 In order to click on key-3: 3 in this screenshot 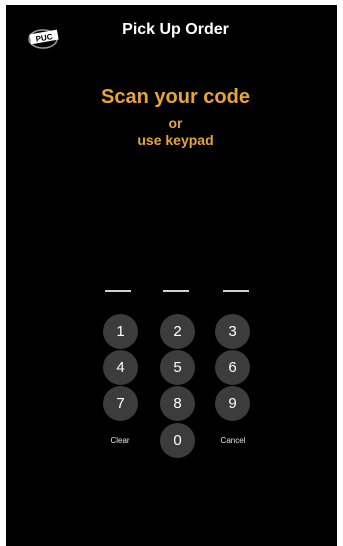, I will do `click(232, 331)`.